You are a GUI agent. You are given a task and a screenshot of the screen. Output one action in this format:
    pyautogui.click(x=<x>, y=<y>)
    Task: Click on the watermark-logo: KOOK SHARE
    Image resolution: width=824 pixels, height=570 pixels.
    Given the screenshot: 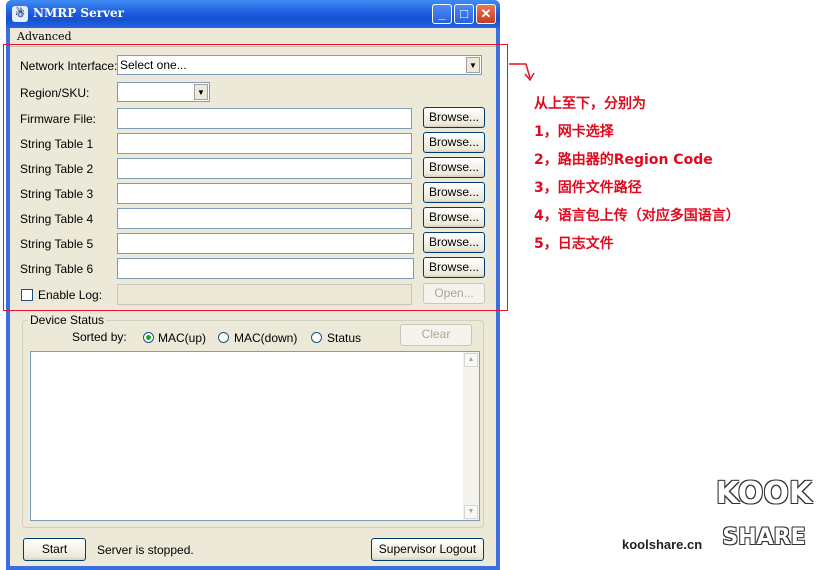 What is the action you would take?
    pyautogui.click(x=764, y=517)
    